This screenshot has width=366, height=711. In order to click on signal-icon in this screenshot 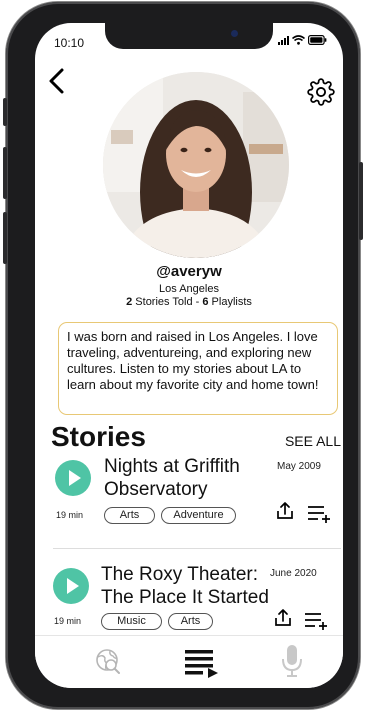, I will do `click(283, 40)`.